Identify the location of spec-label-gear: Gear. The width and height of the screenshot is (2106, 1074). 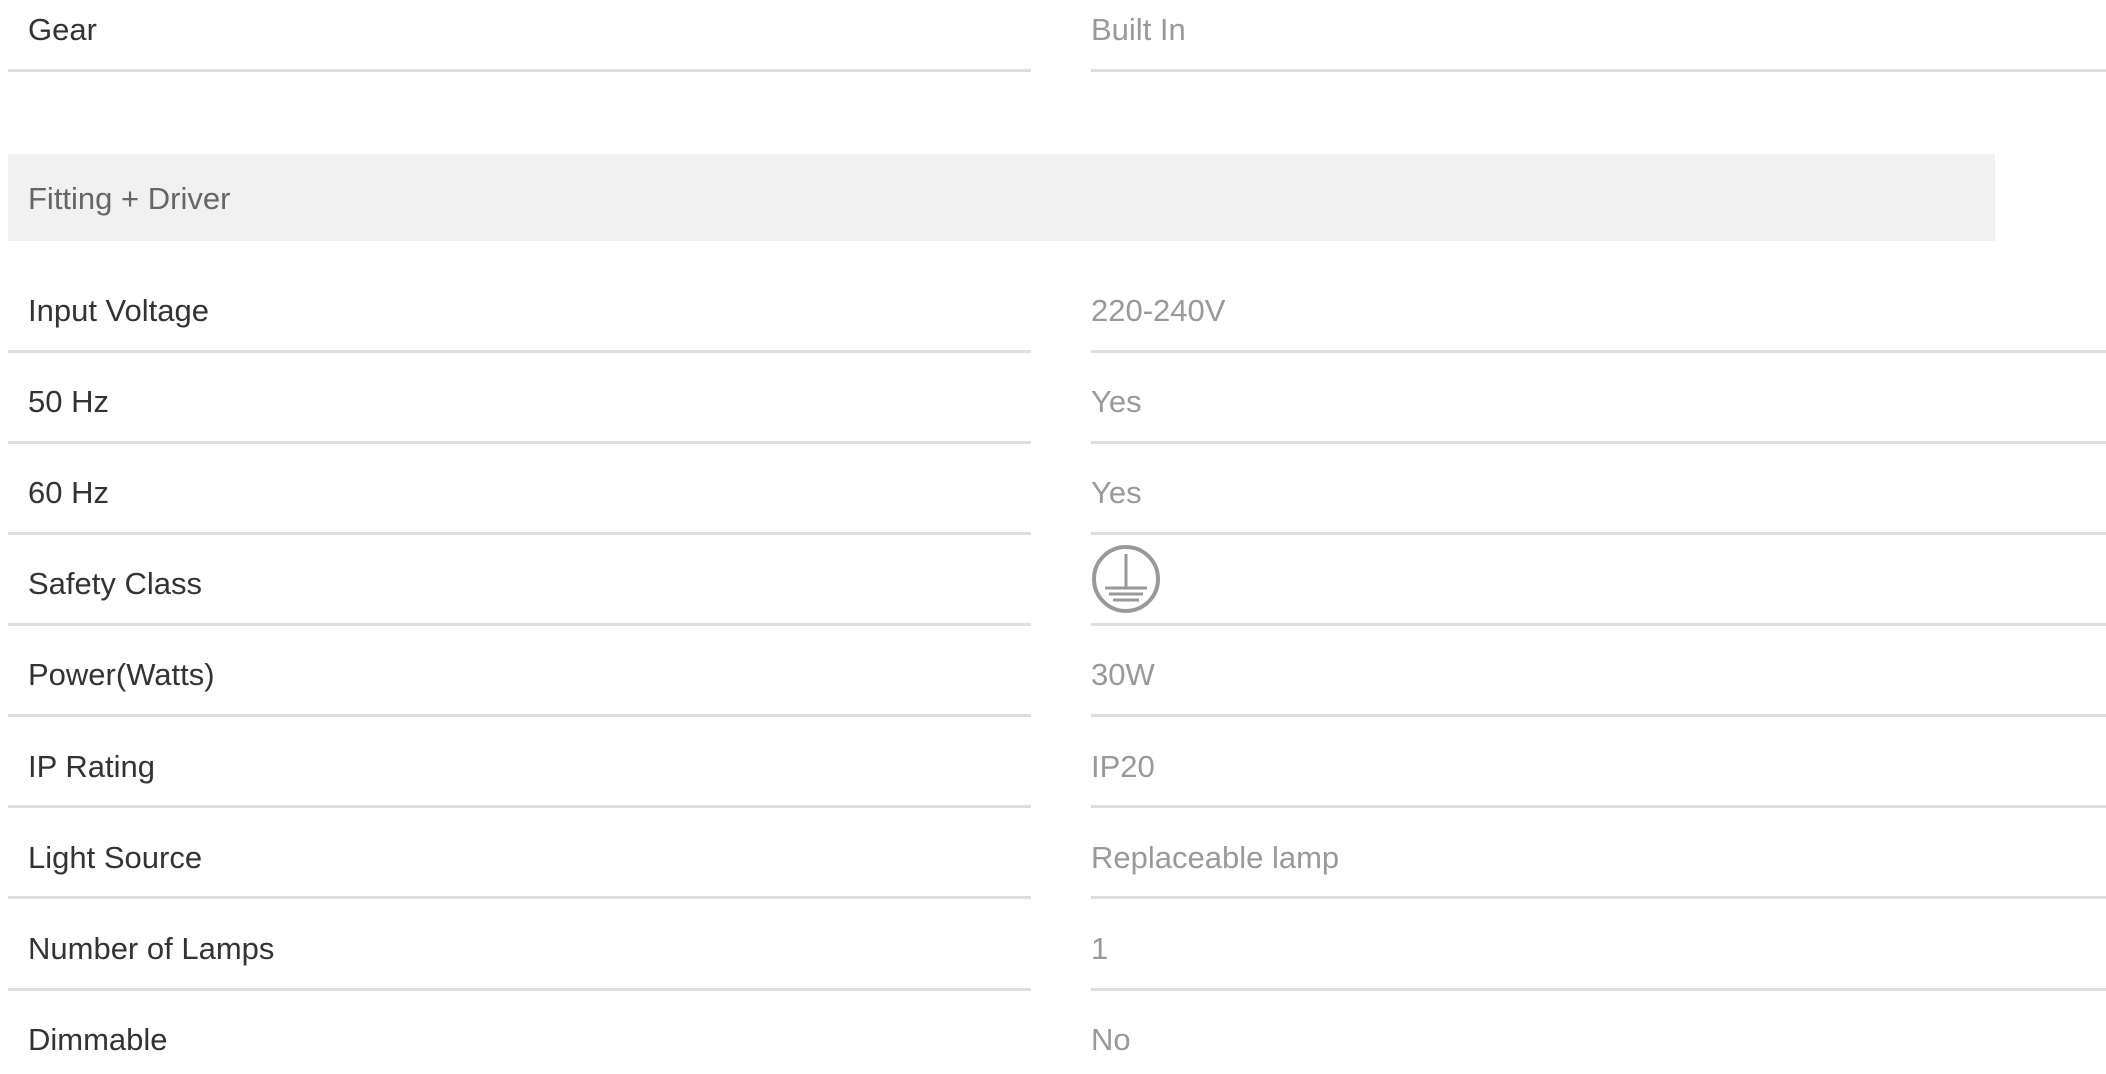
(62, 29).